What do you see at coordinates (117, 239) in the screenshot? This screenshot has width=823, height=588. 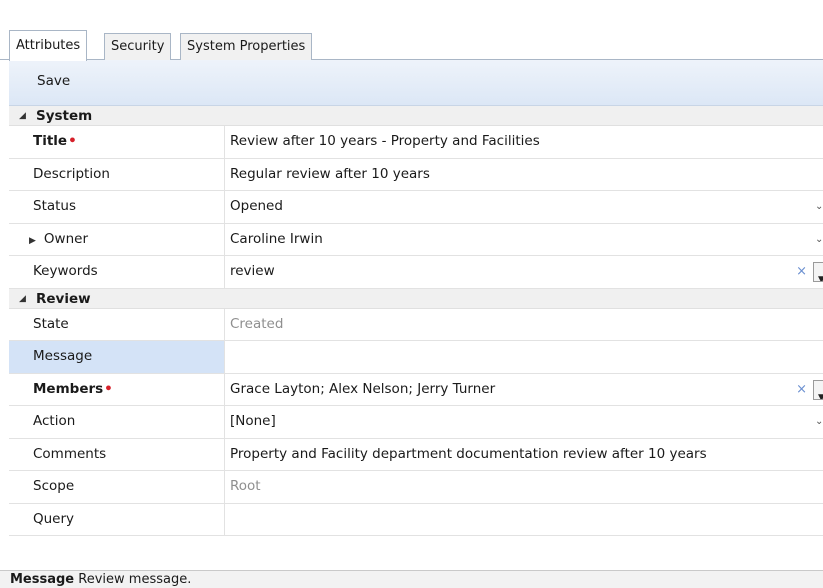 I see `field-label-owner: ▶ Owner` at bounding box center [117, 239].